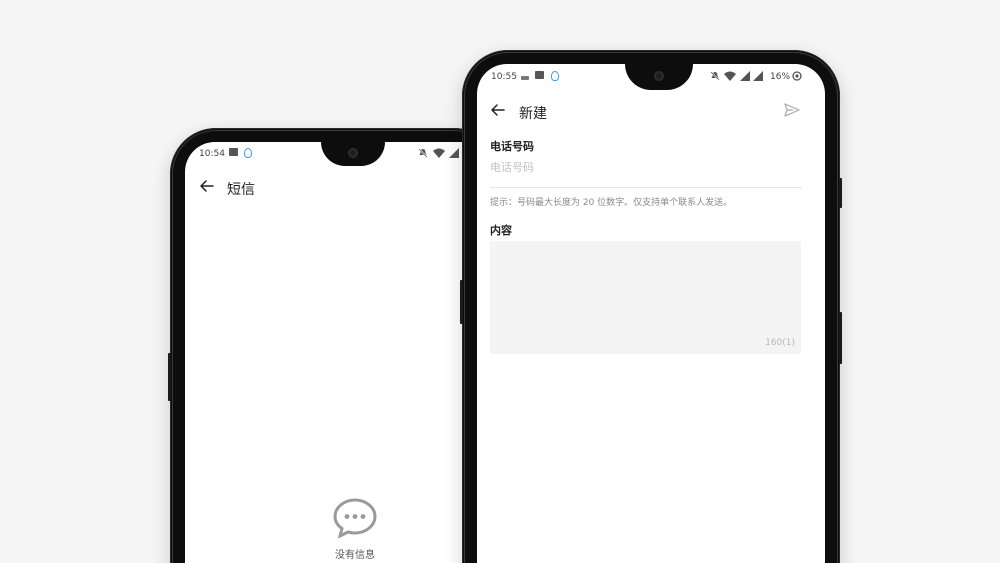 Image resolution: width=1000 pixels, height=563 pixels. I want to click on page-title: 新建, so click(533, 114).